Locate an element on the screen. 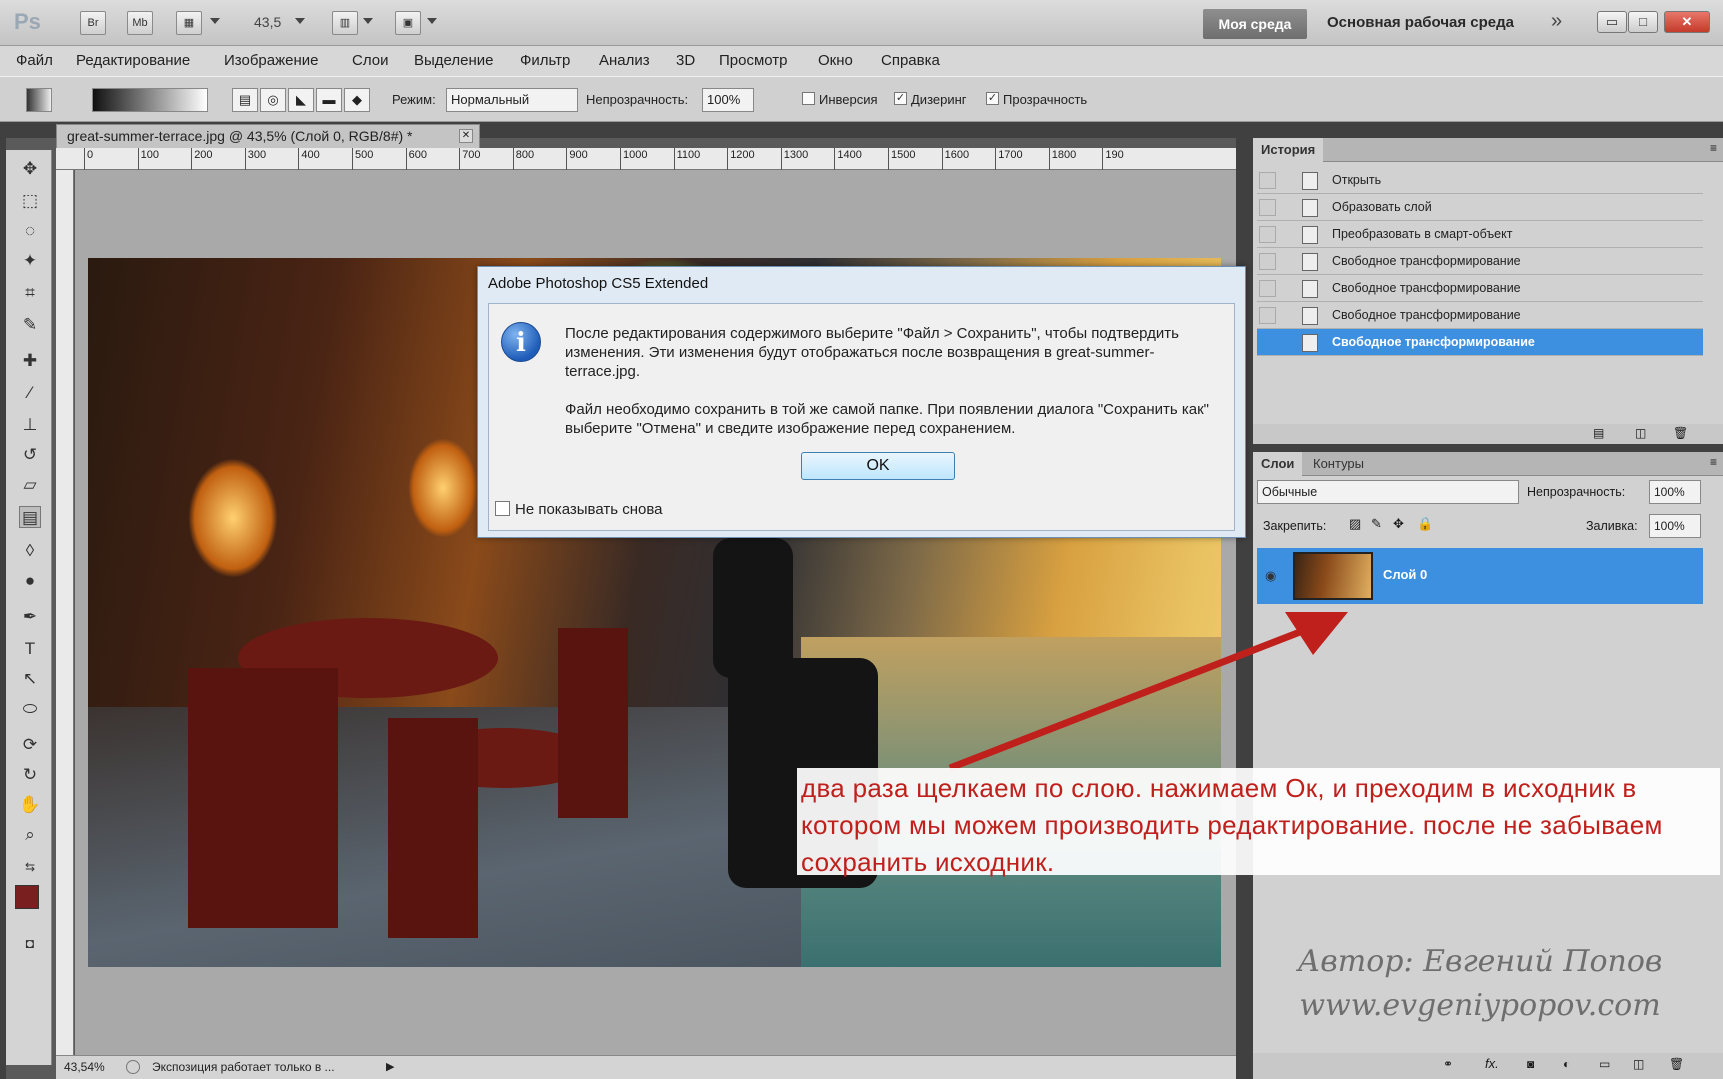  menu-edit: Редактирование is located at coordinates (133, 60).